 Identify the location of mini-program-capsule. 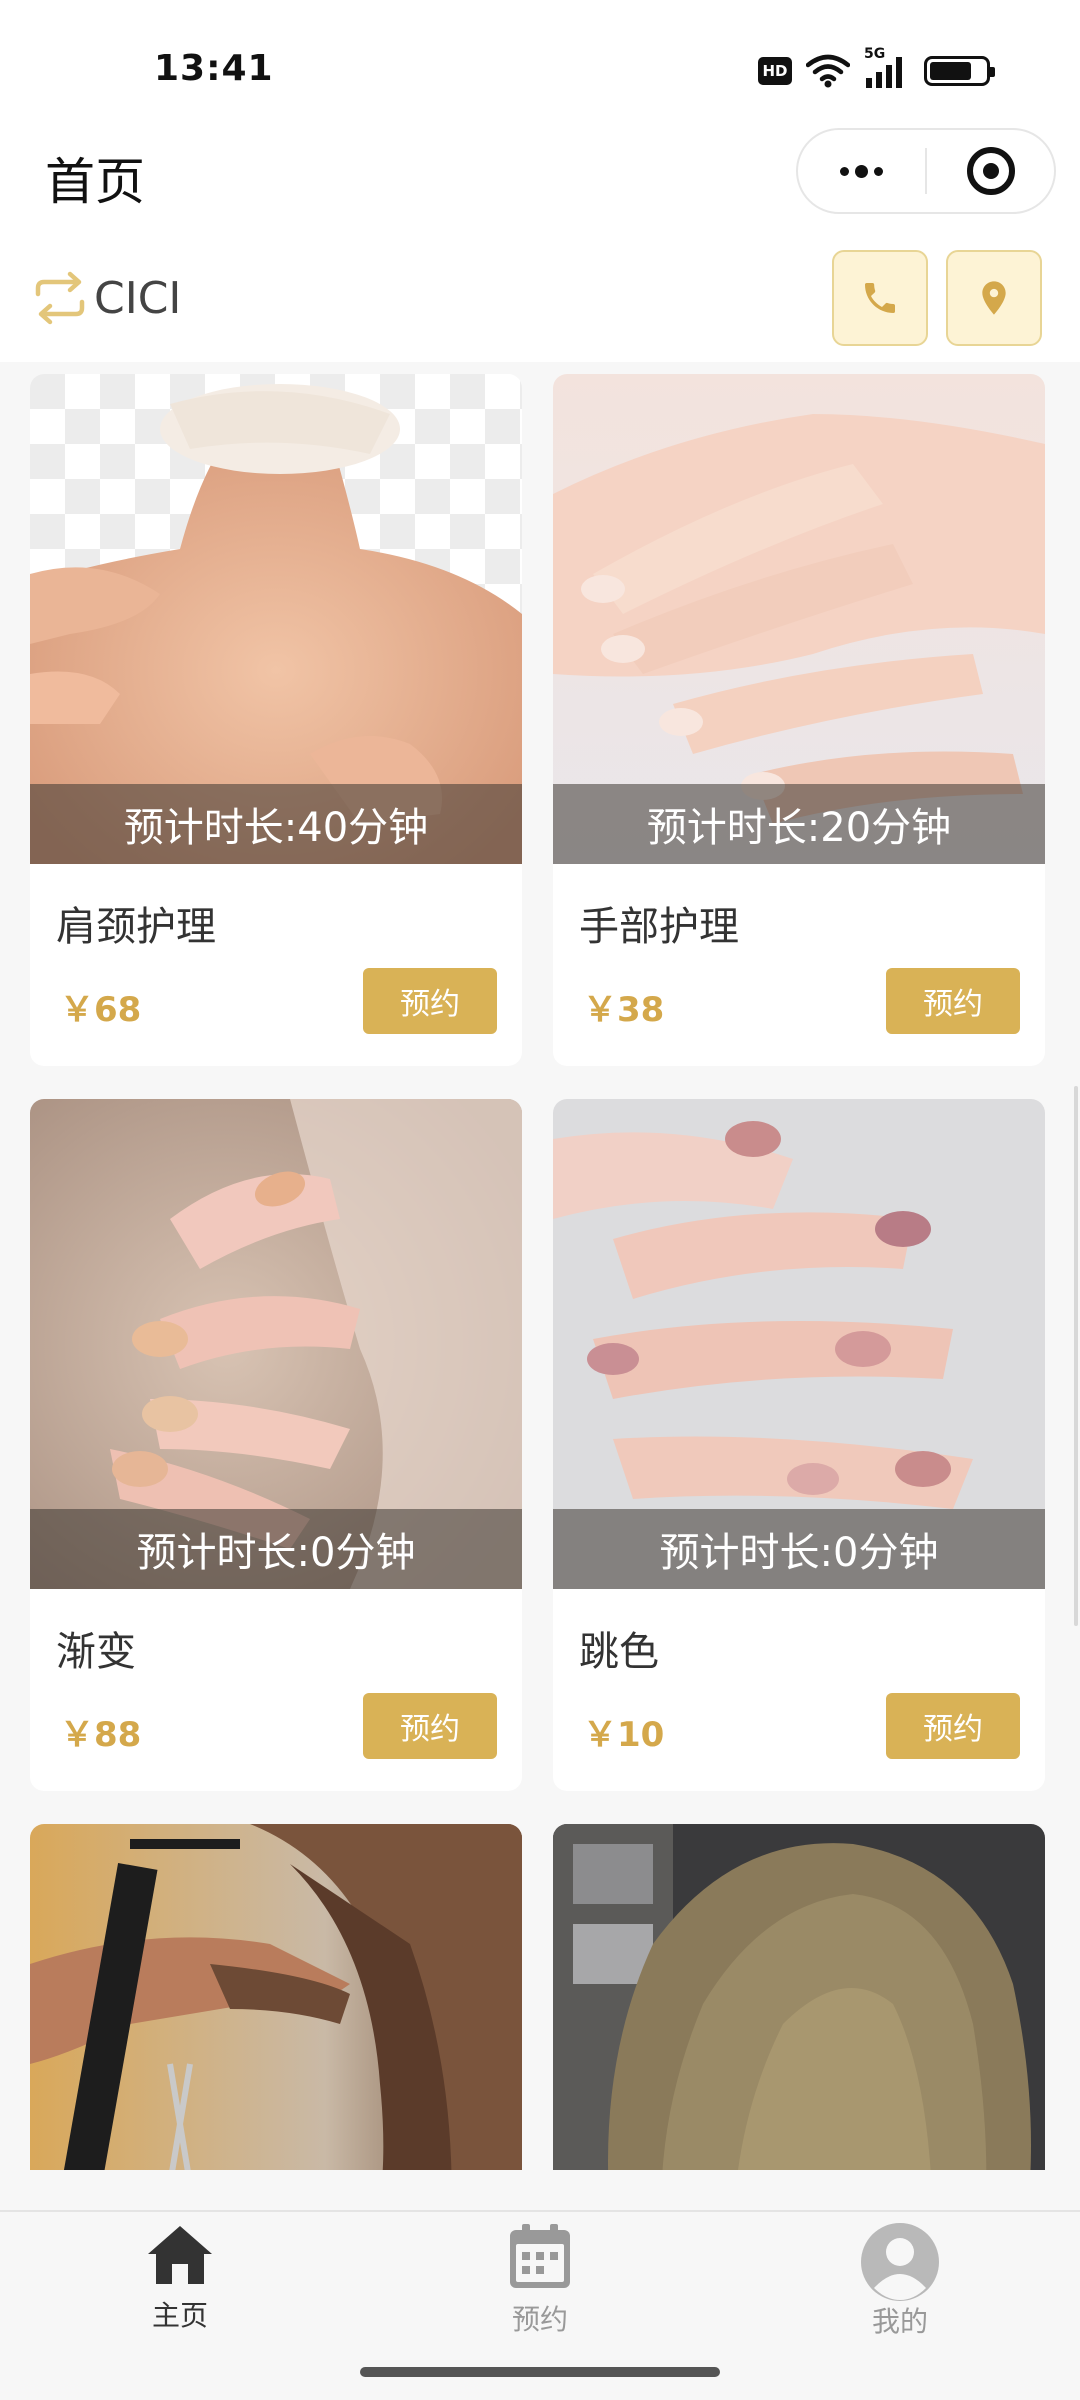
(926, 171).